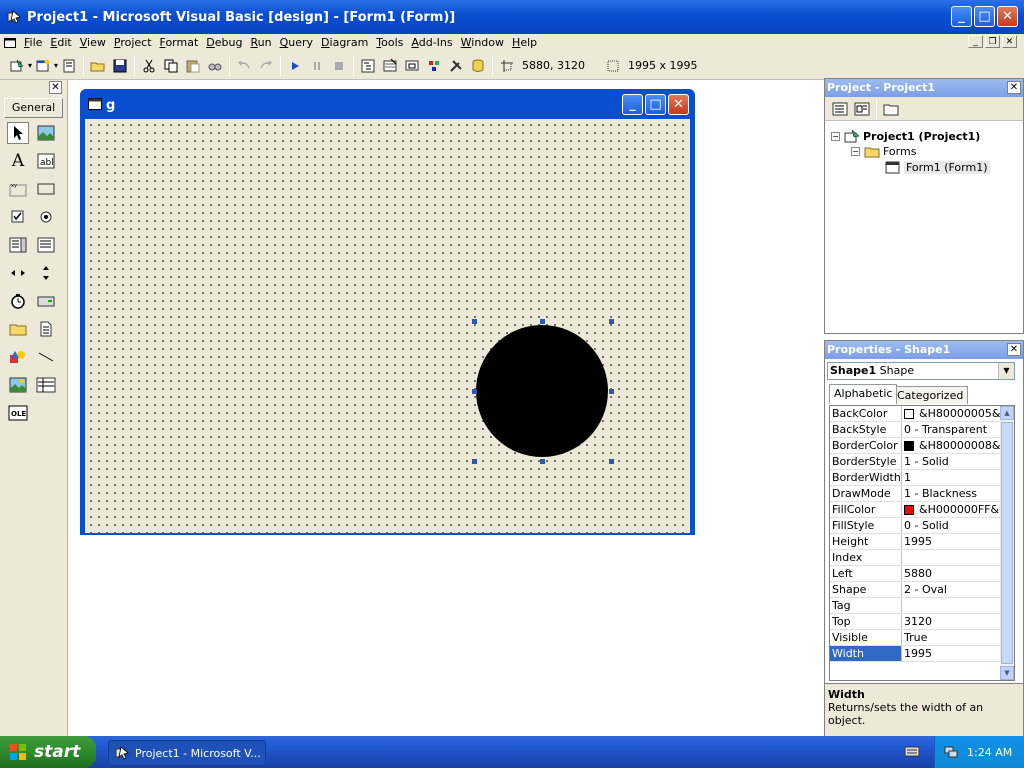 This screenshot has height=768, width=1024. I want to click on view-code-button, so click(840, 109).